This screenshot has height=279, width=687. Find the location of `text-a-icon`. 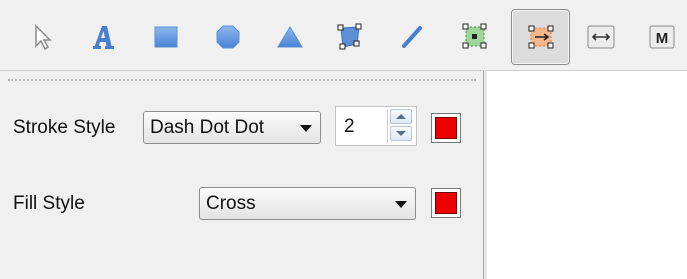

text-a-icon is located at coordinates (103, 37).